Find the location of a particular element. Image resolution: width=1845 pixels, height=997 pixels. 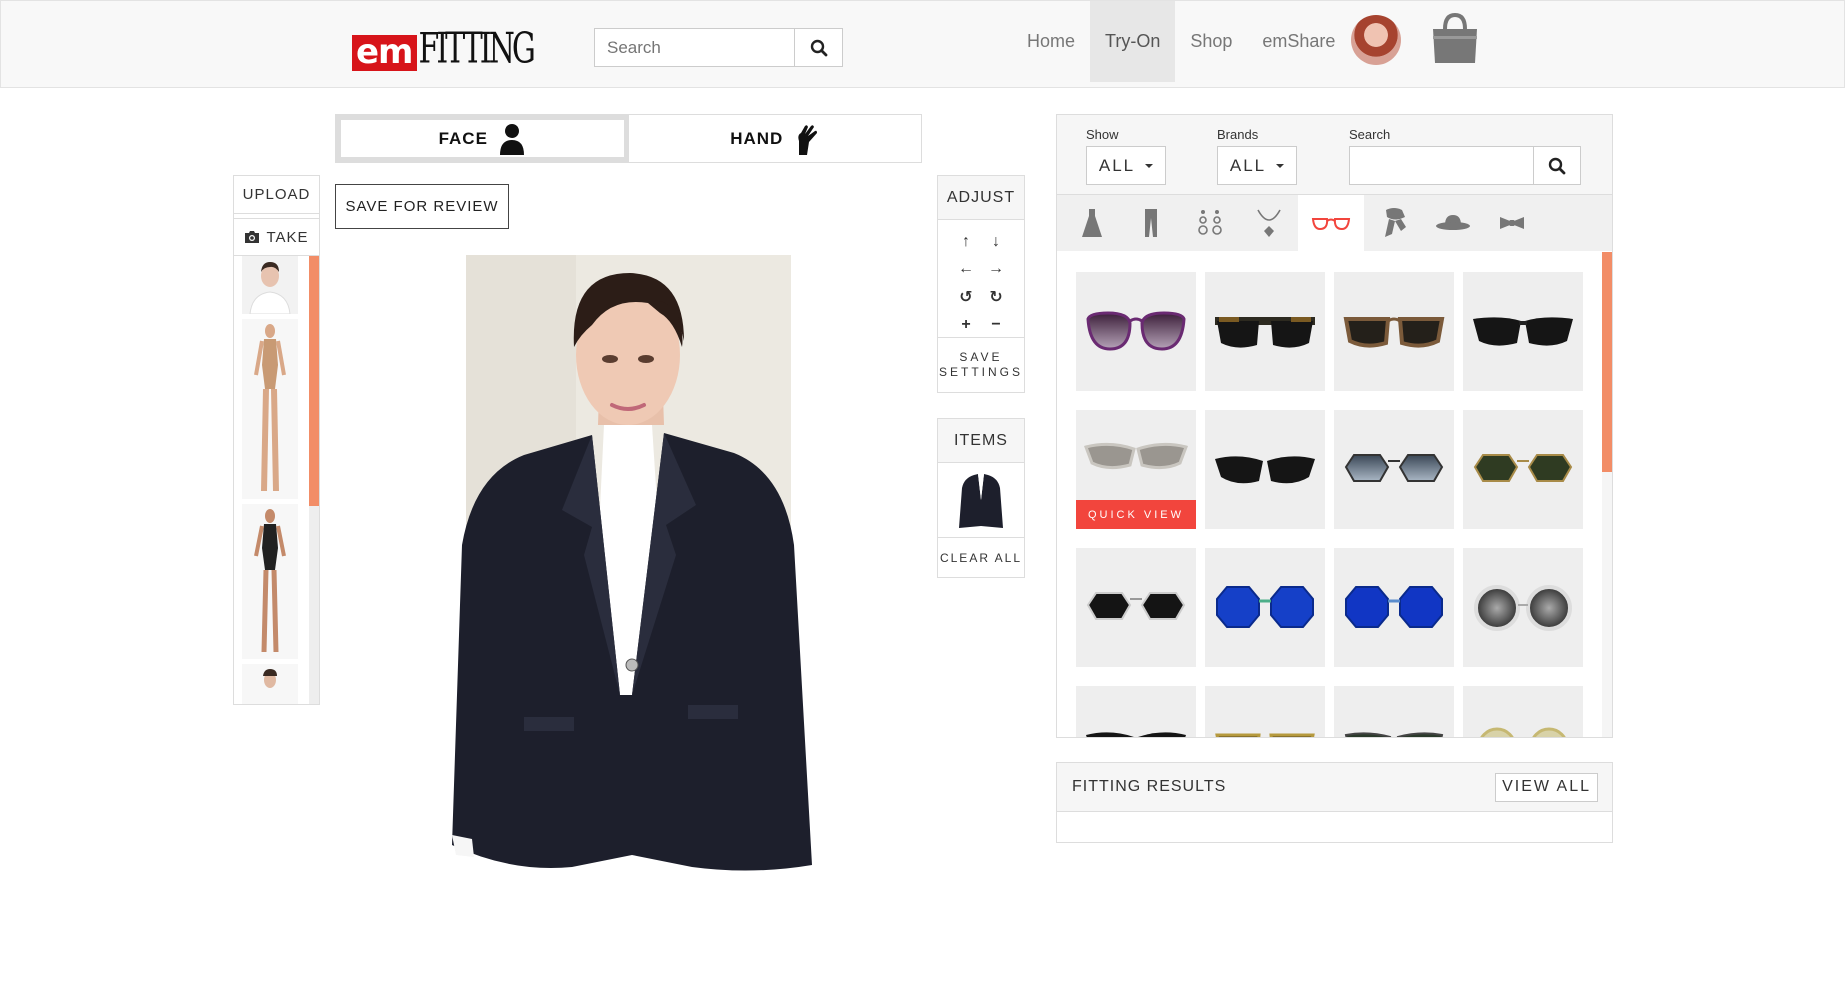

glasses-icon is located at coordinates (1331, 224).